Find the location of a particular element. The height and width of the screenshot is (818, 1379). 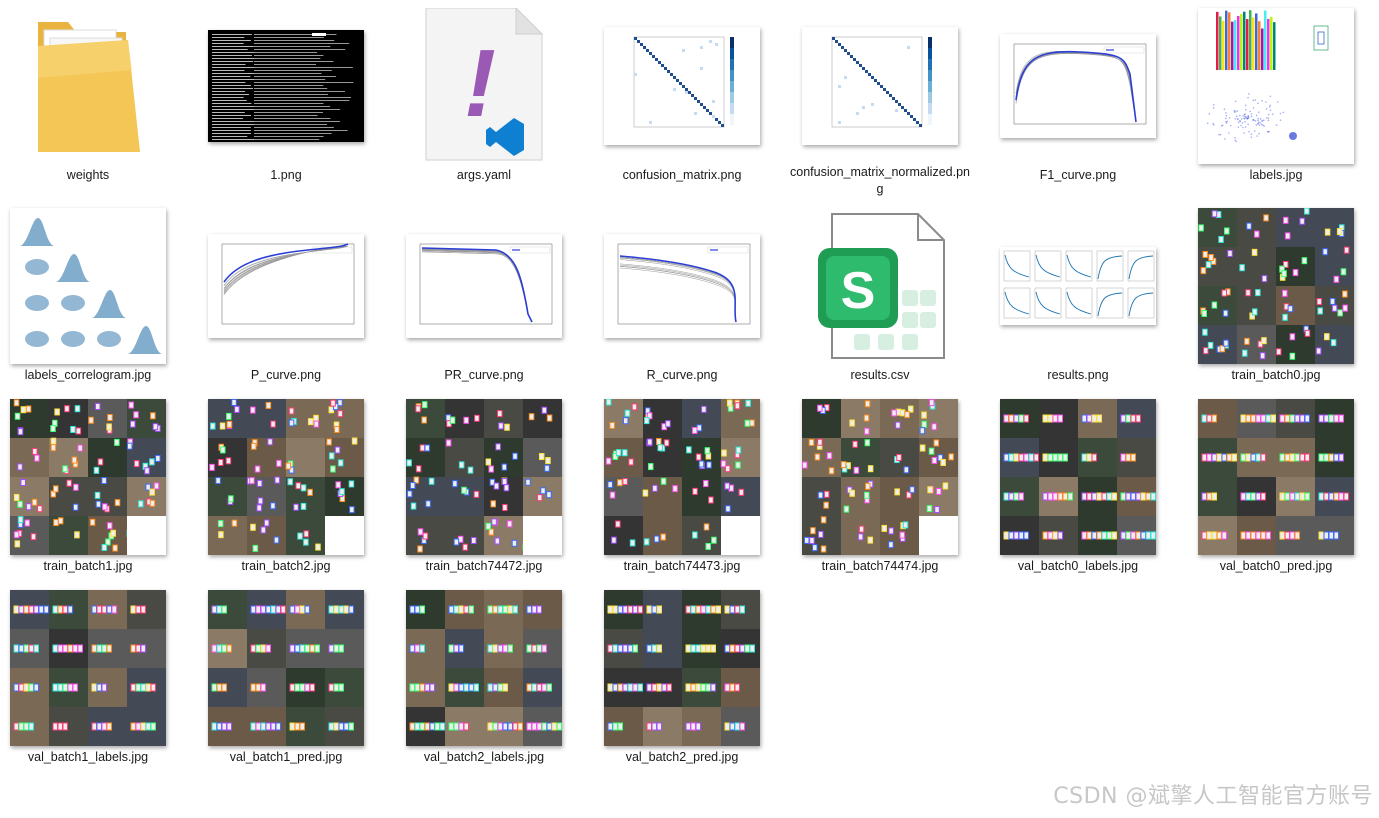

file-name-label: 1.png is located at coordinates (286, 175).